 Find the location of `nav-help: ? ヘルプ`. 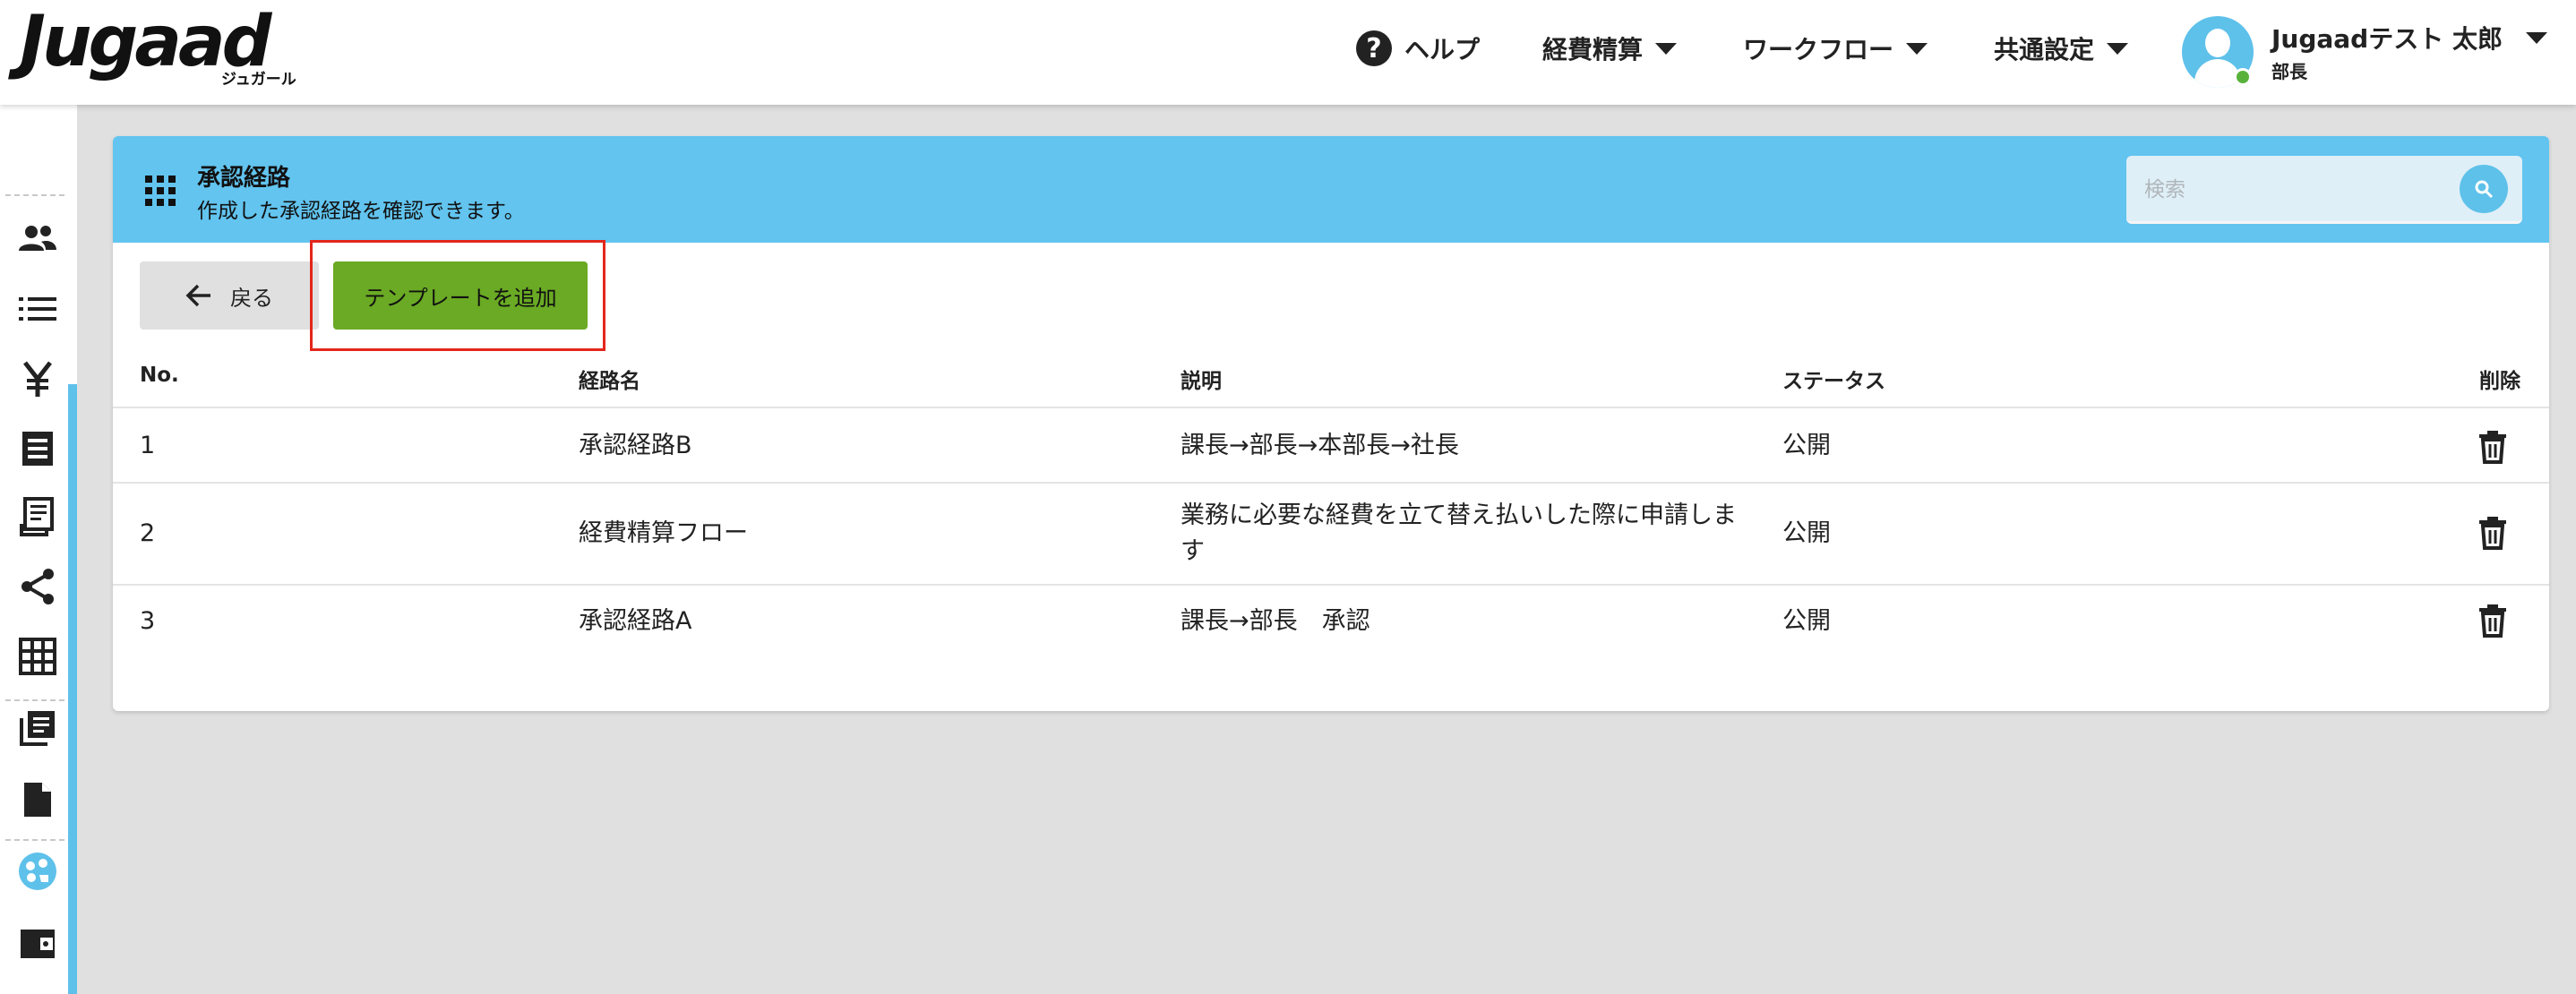

nav-help: ? ヘルプ is located at coordinates (1418, 48).